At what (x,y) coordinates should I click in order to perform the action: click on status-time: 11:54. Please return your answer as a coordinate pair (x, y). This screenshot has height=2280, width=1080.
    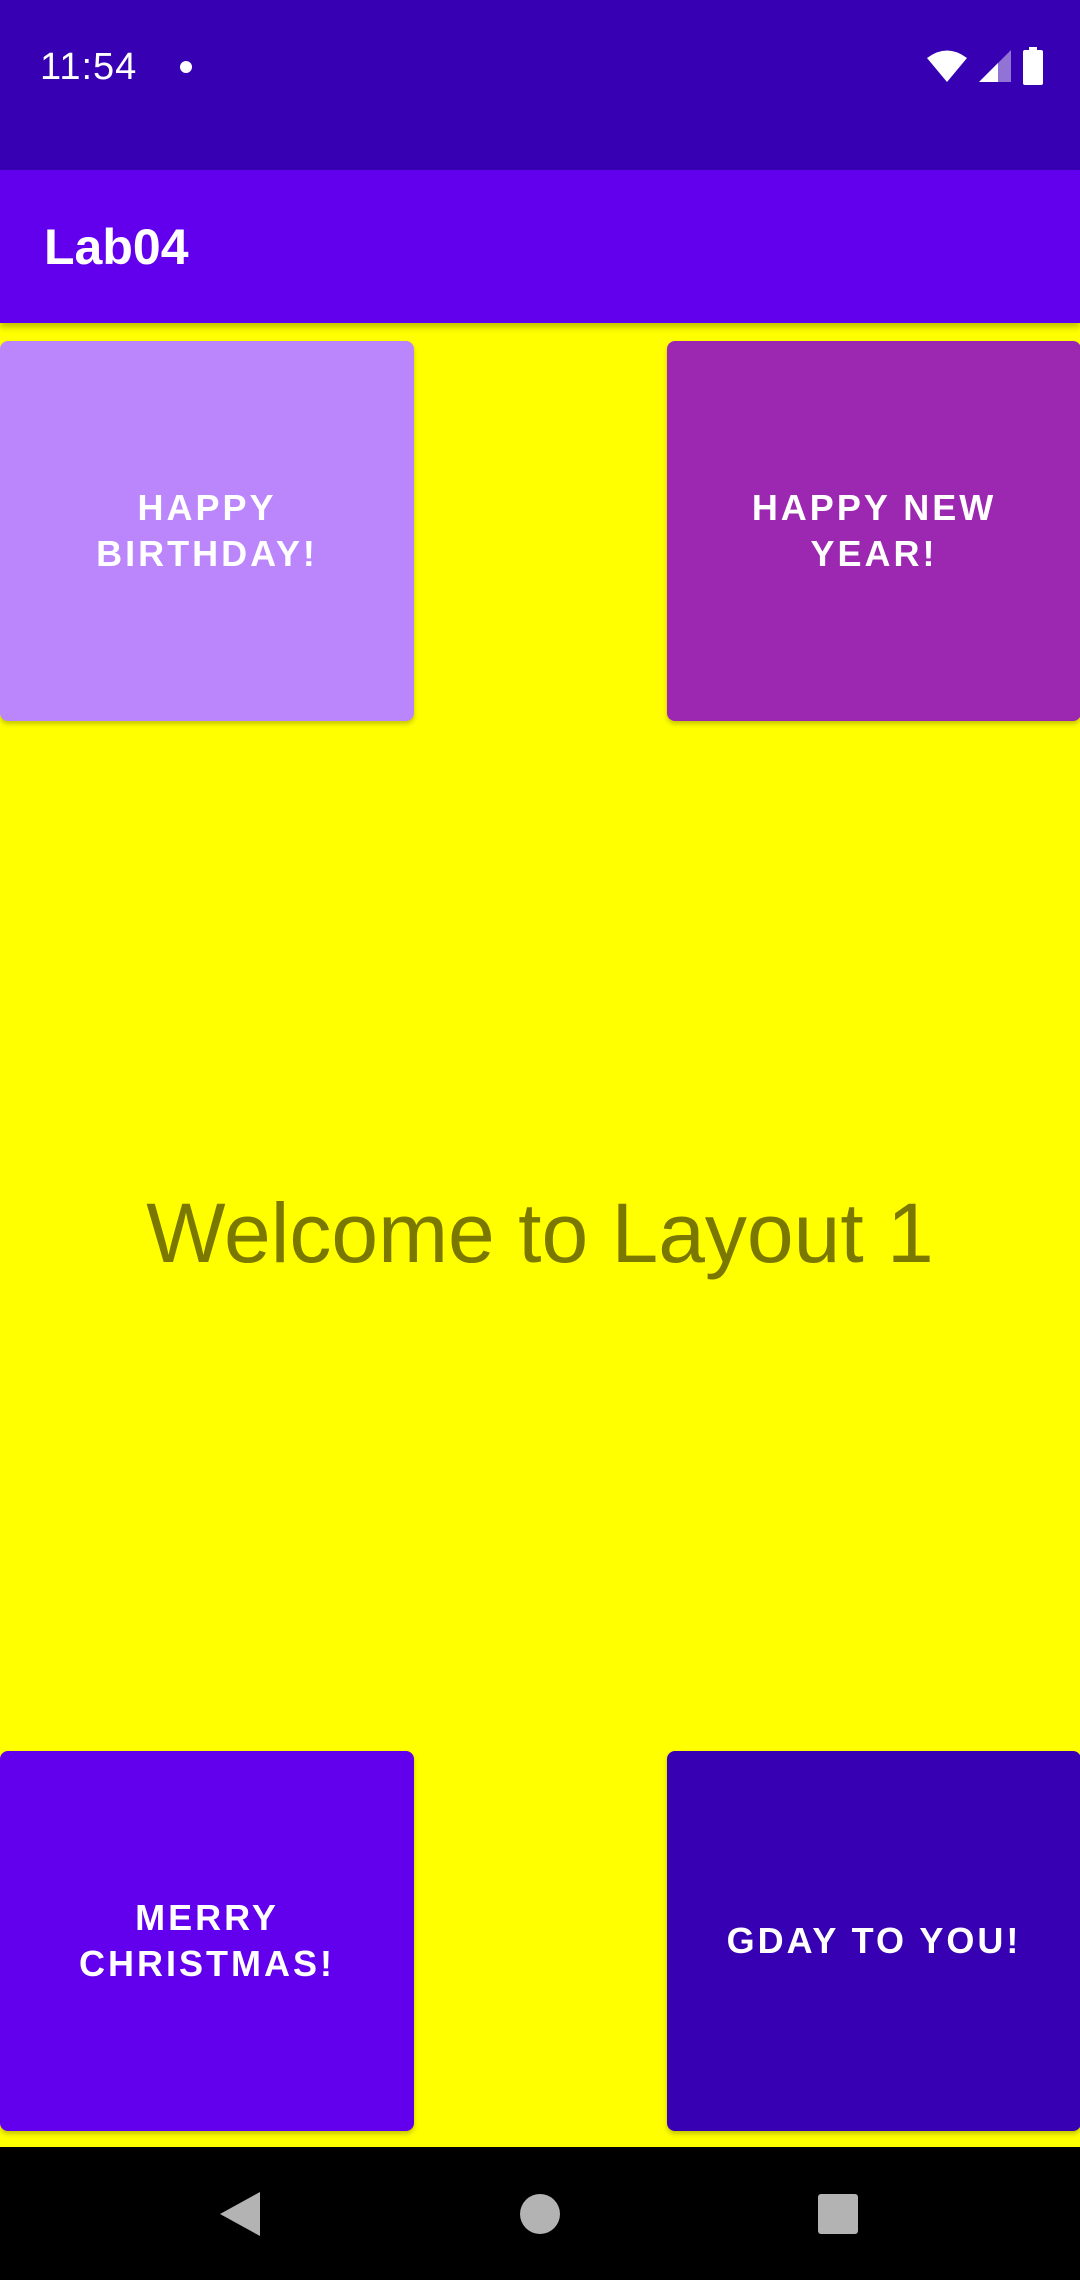
    Looking at the image, I should click on (89, 67).